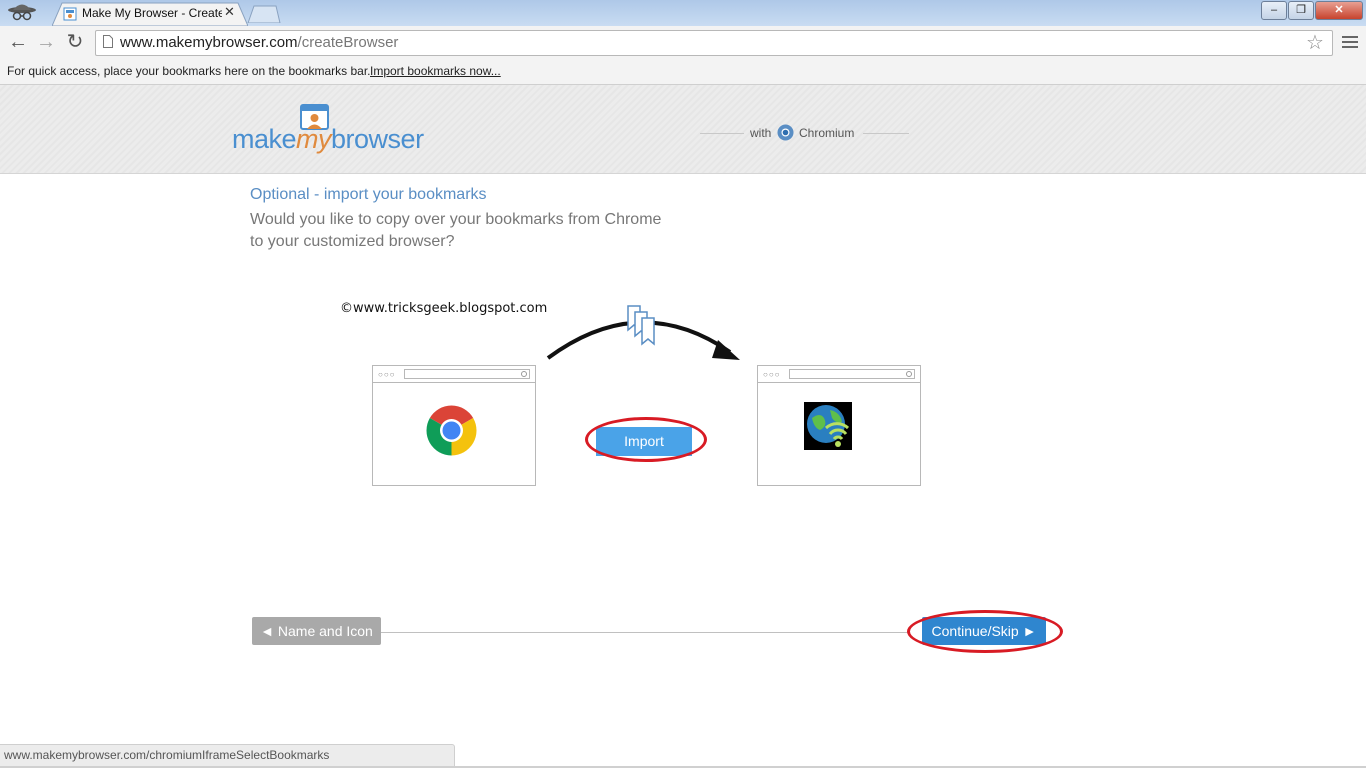 The width and height of the screenshot is (1366, 768). What do you see at coordinates (264, 139) in the screenshot?
I see `logo-make: make` at bounding box center [264, 139].